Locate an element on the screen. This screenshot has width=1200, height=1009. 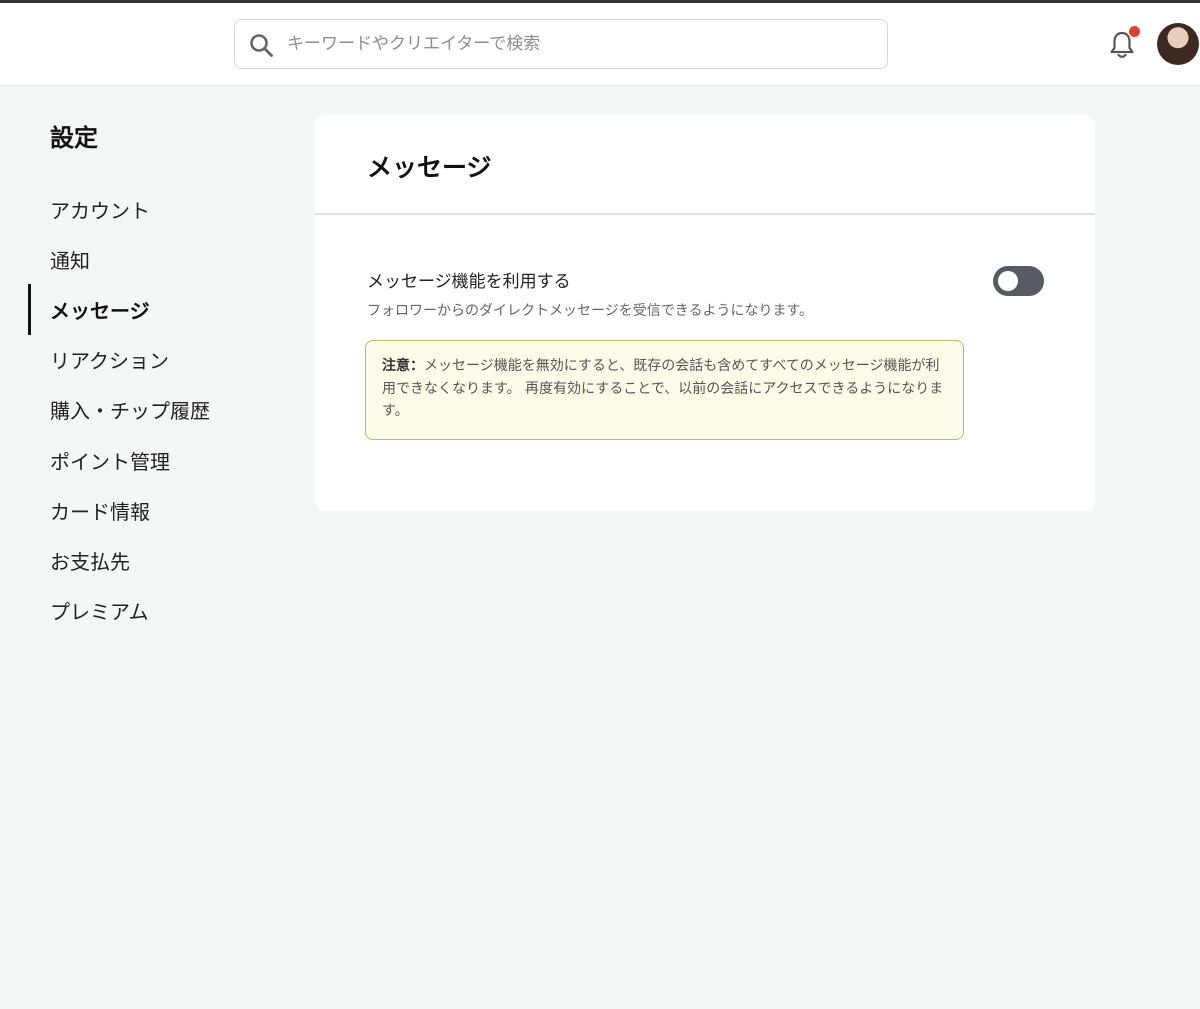
avatar is located at coordinates (1178, 44).